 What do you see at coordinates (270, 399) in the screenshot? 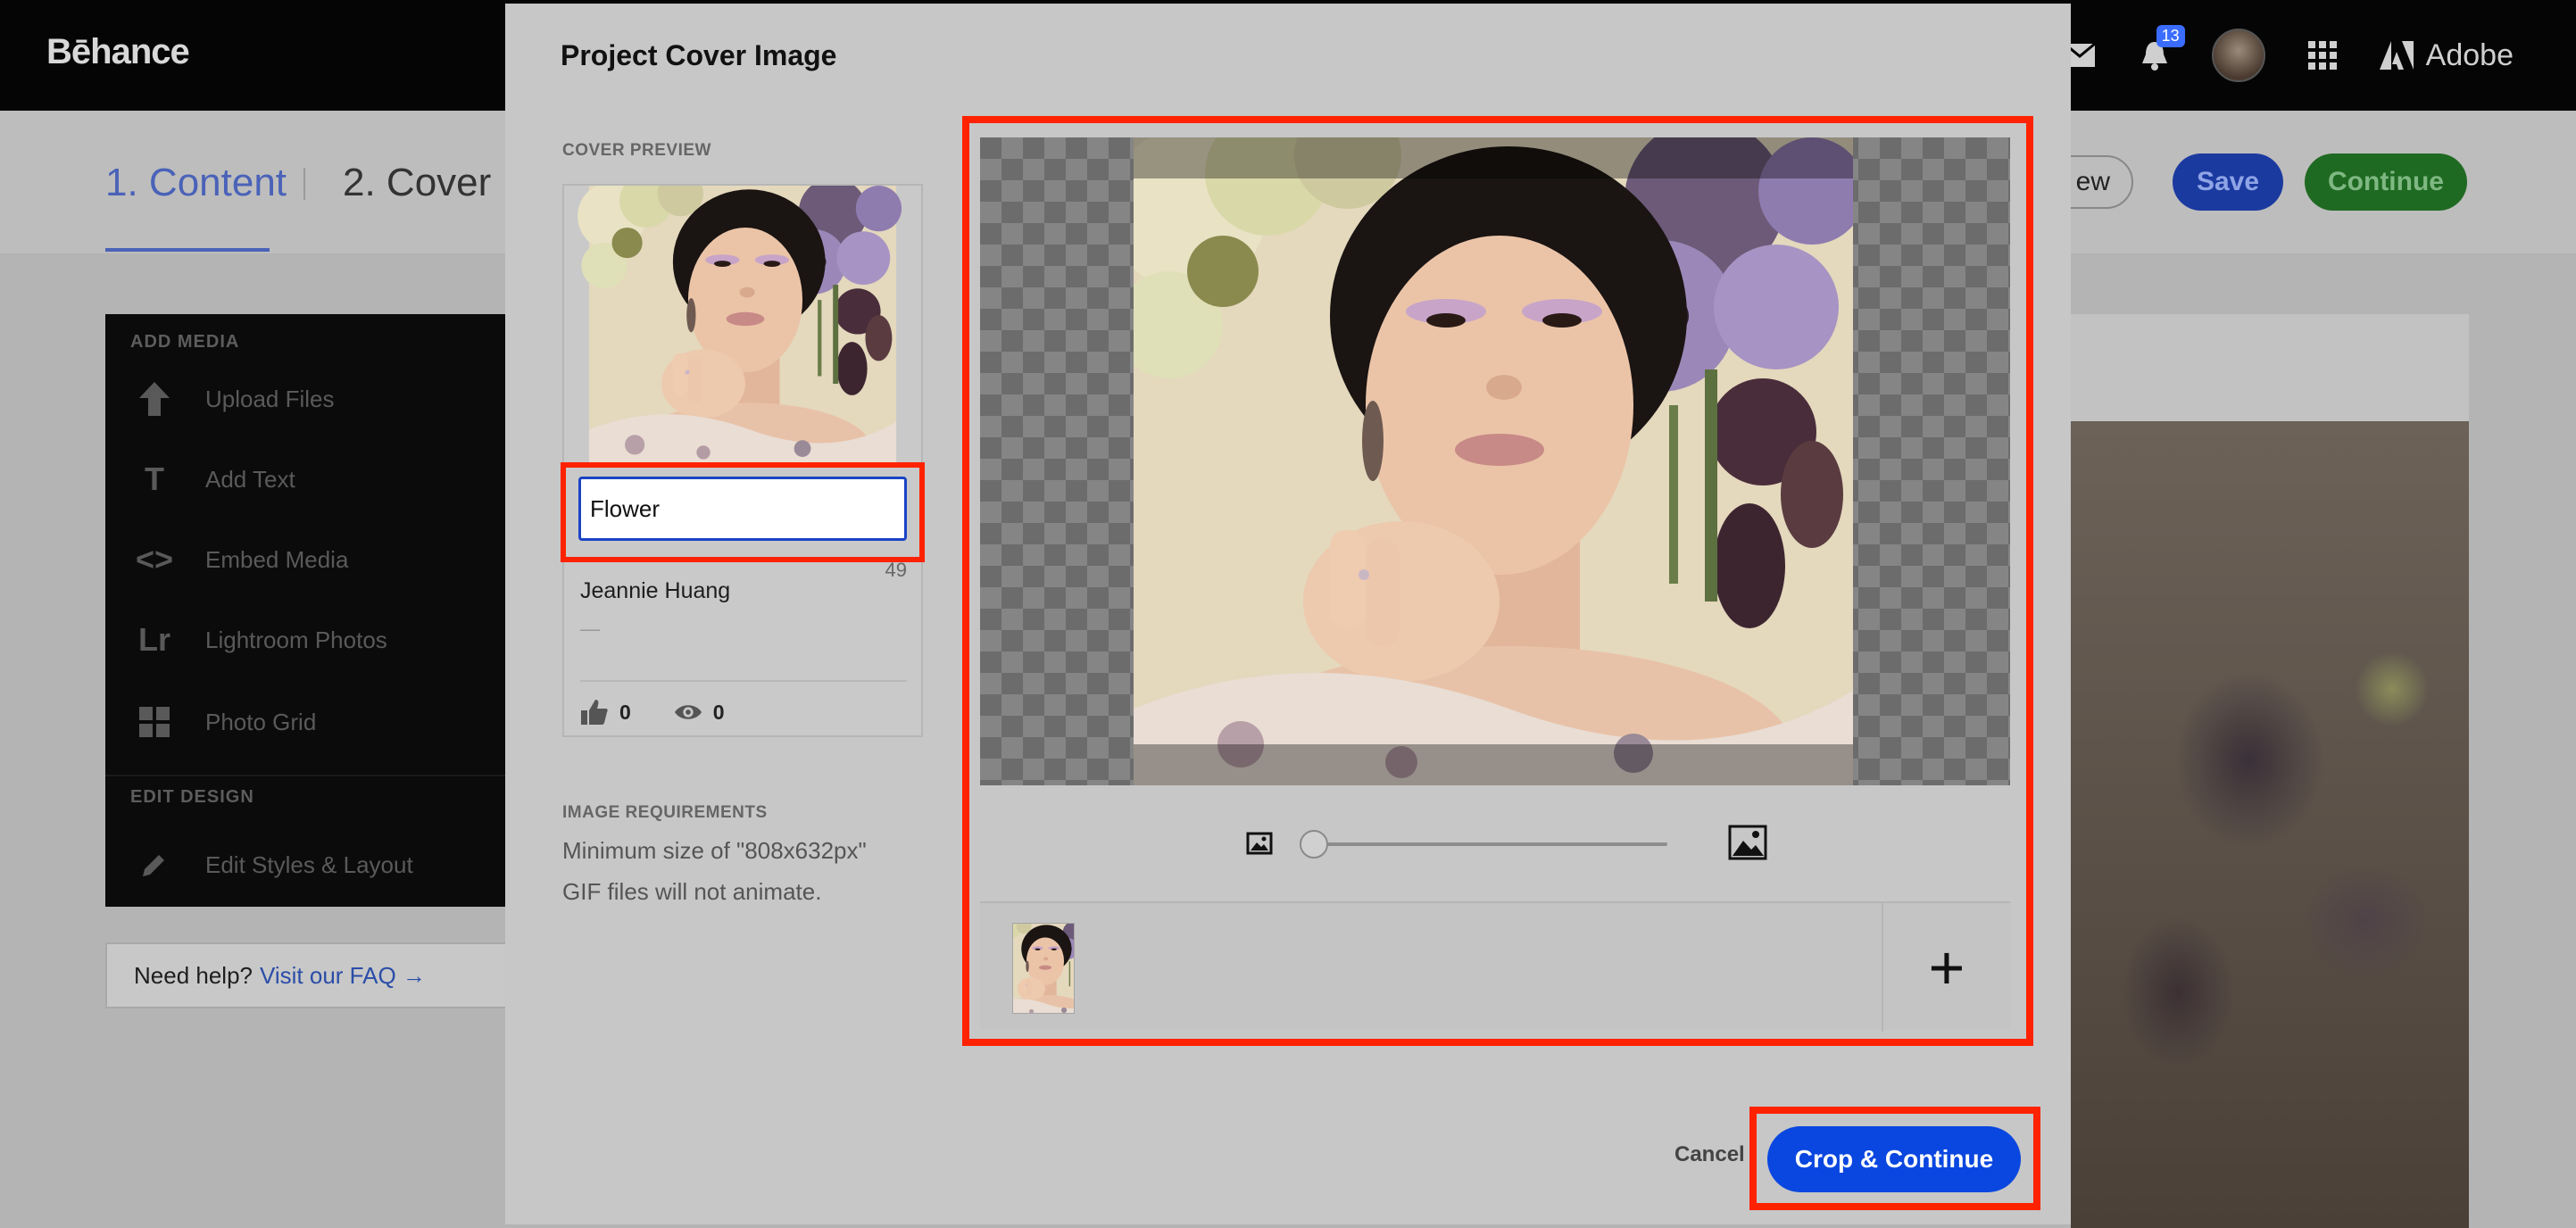
I see `sidebar-item-label: Upload Files` at bounding box center [270, 399].